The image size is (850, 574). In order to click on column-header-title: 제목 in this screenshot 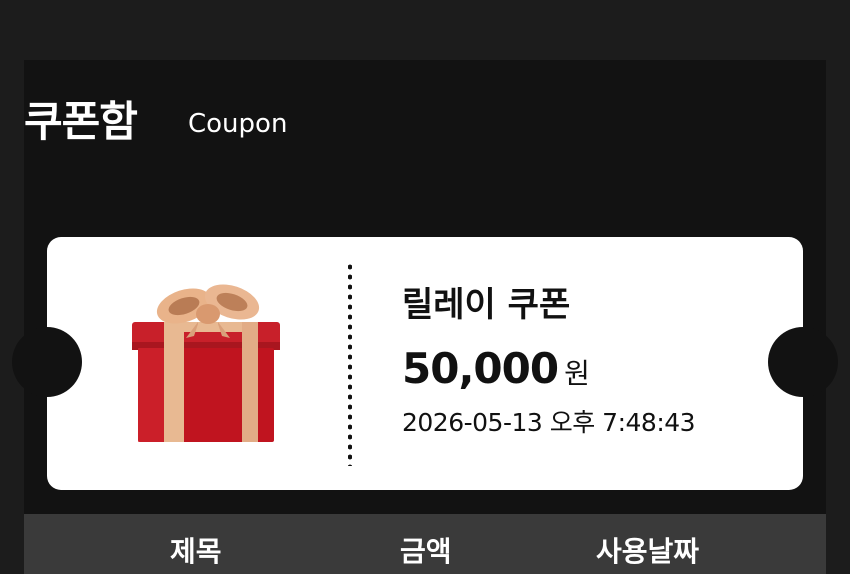, I will do `click(196, 551)`.